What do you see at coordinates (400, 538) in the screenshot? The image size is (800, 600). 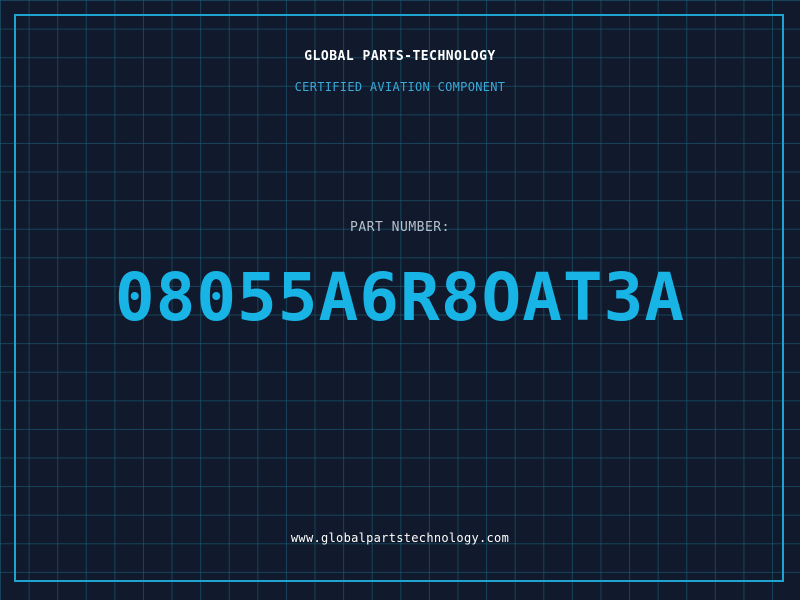 I see `website-url: www.globalpartstechnology.com` at bounding box center [400, 538].